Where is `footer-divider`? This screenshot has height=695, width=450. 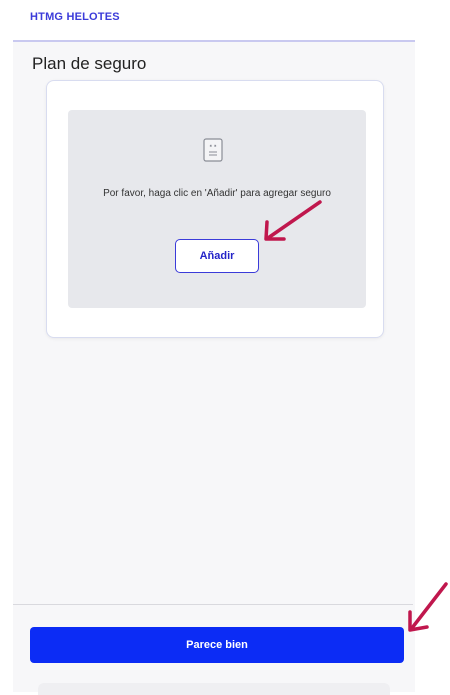
footer-divider is located at coordinates (213, 604).